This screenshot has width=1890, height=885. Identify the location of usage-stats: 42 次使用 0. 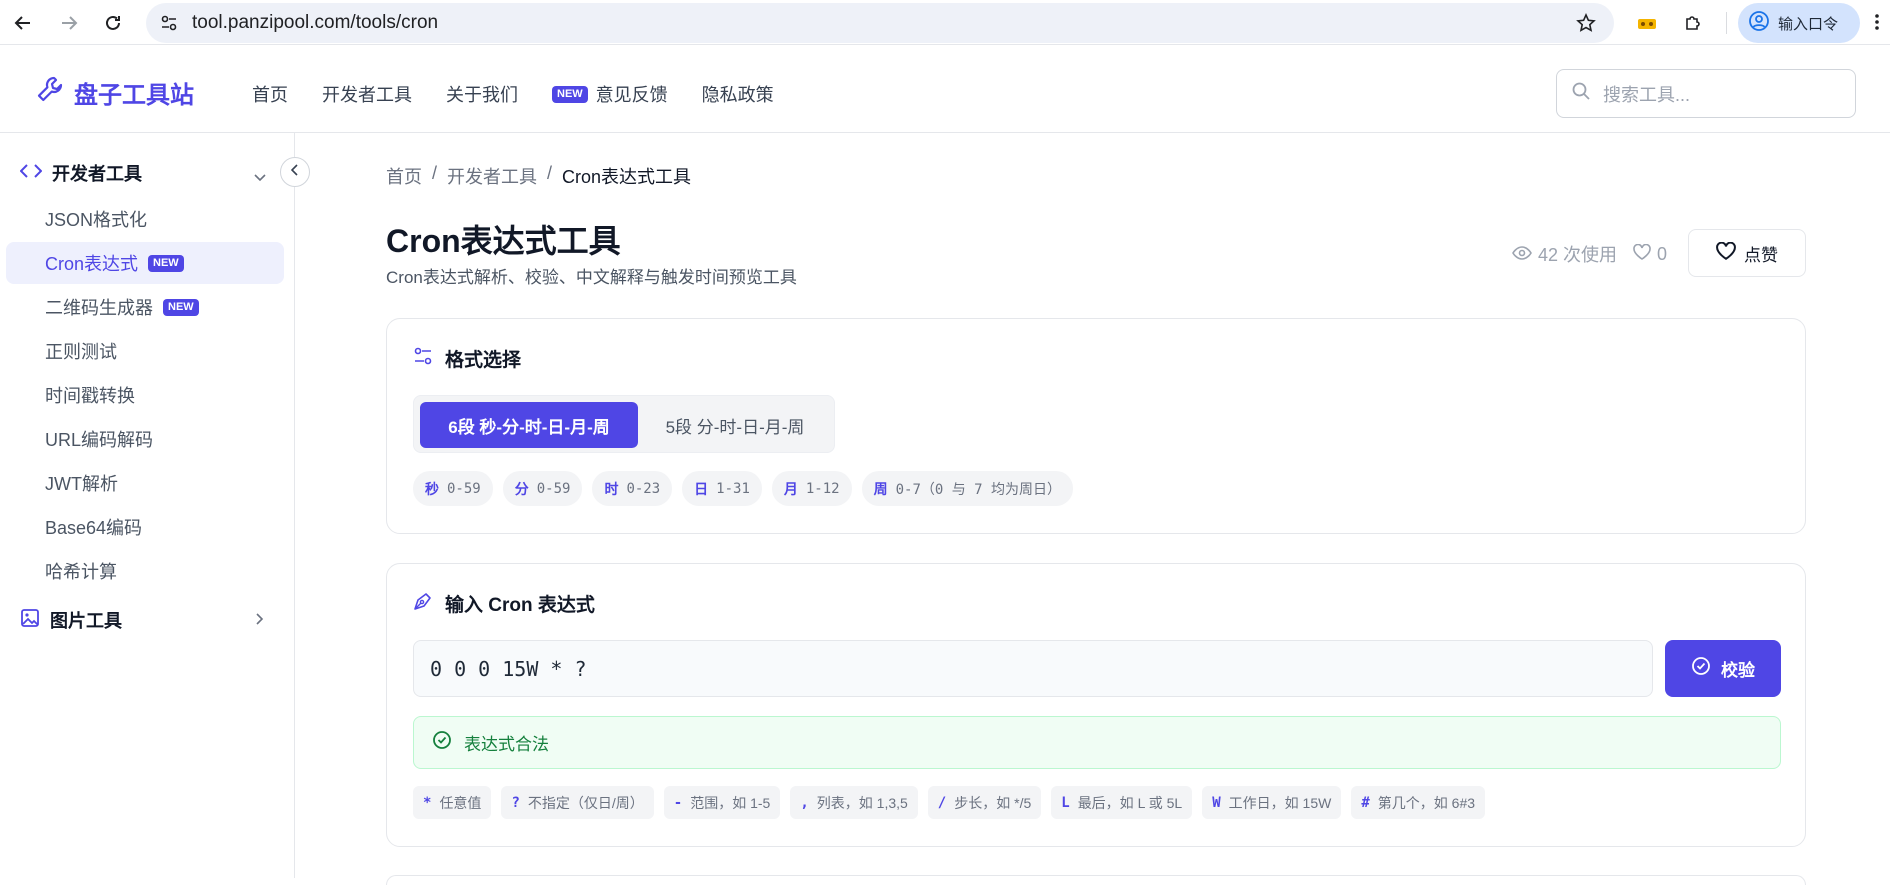
(1589, 254).